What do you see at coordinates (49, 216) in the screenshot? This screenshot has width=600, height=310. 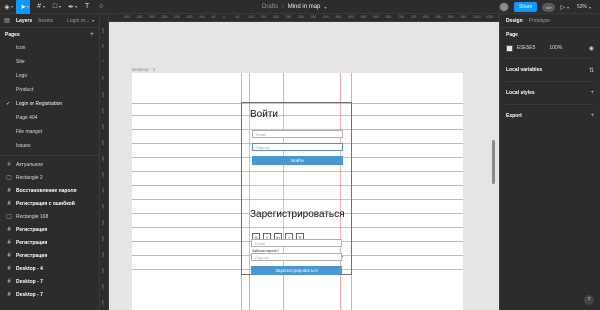 I see `layer-item: ▢ Rectangle 168` at bounding box center [49, 216].